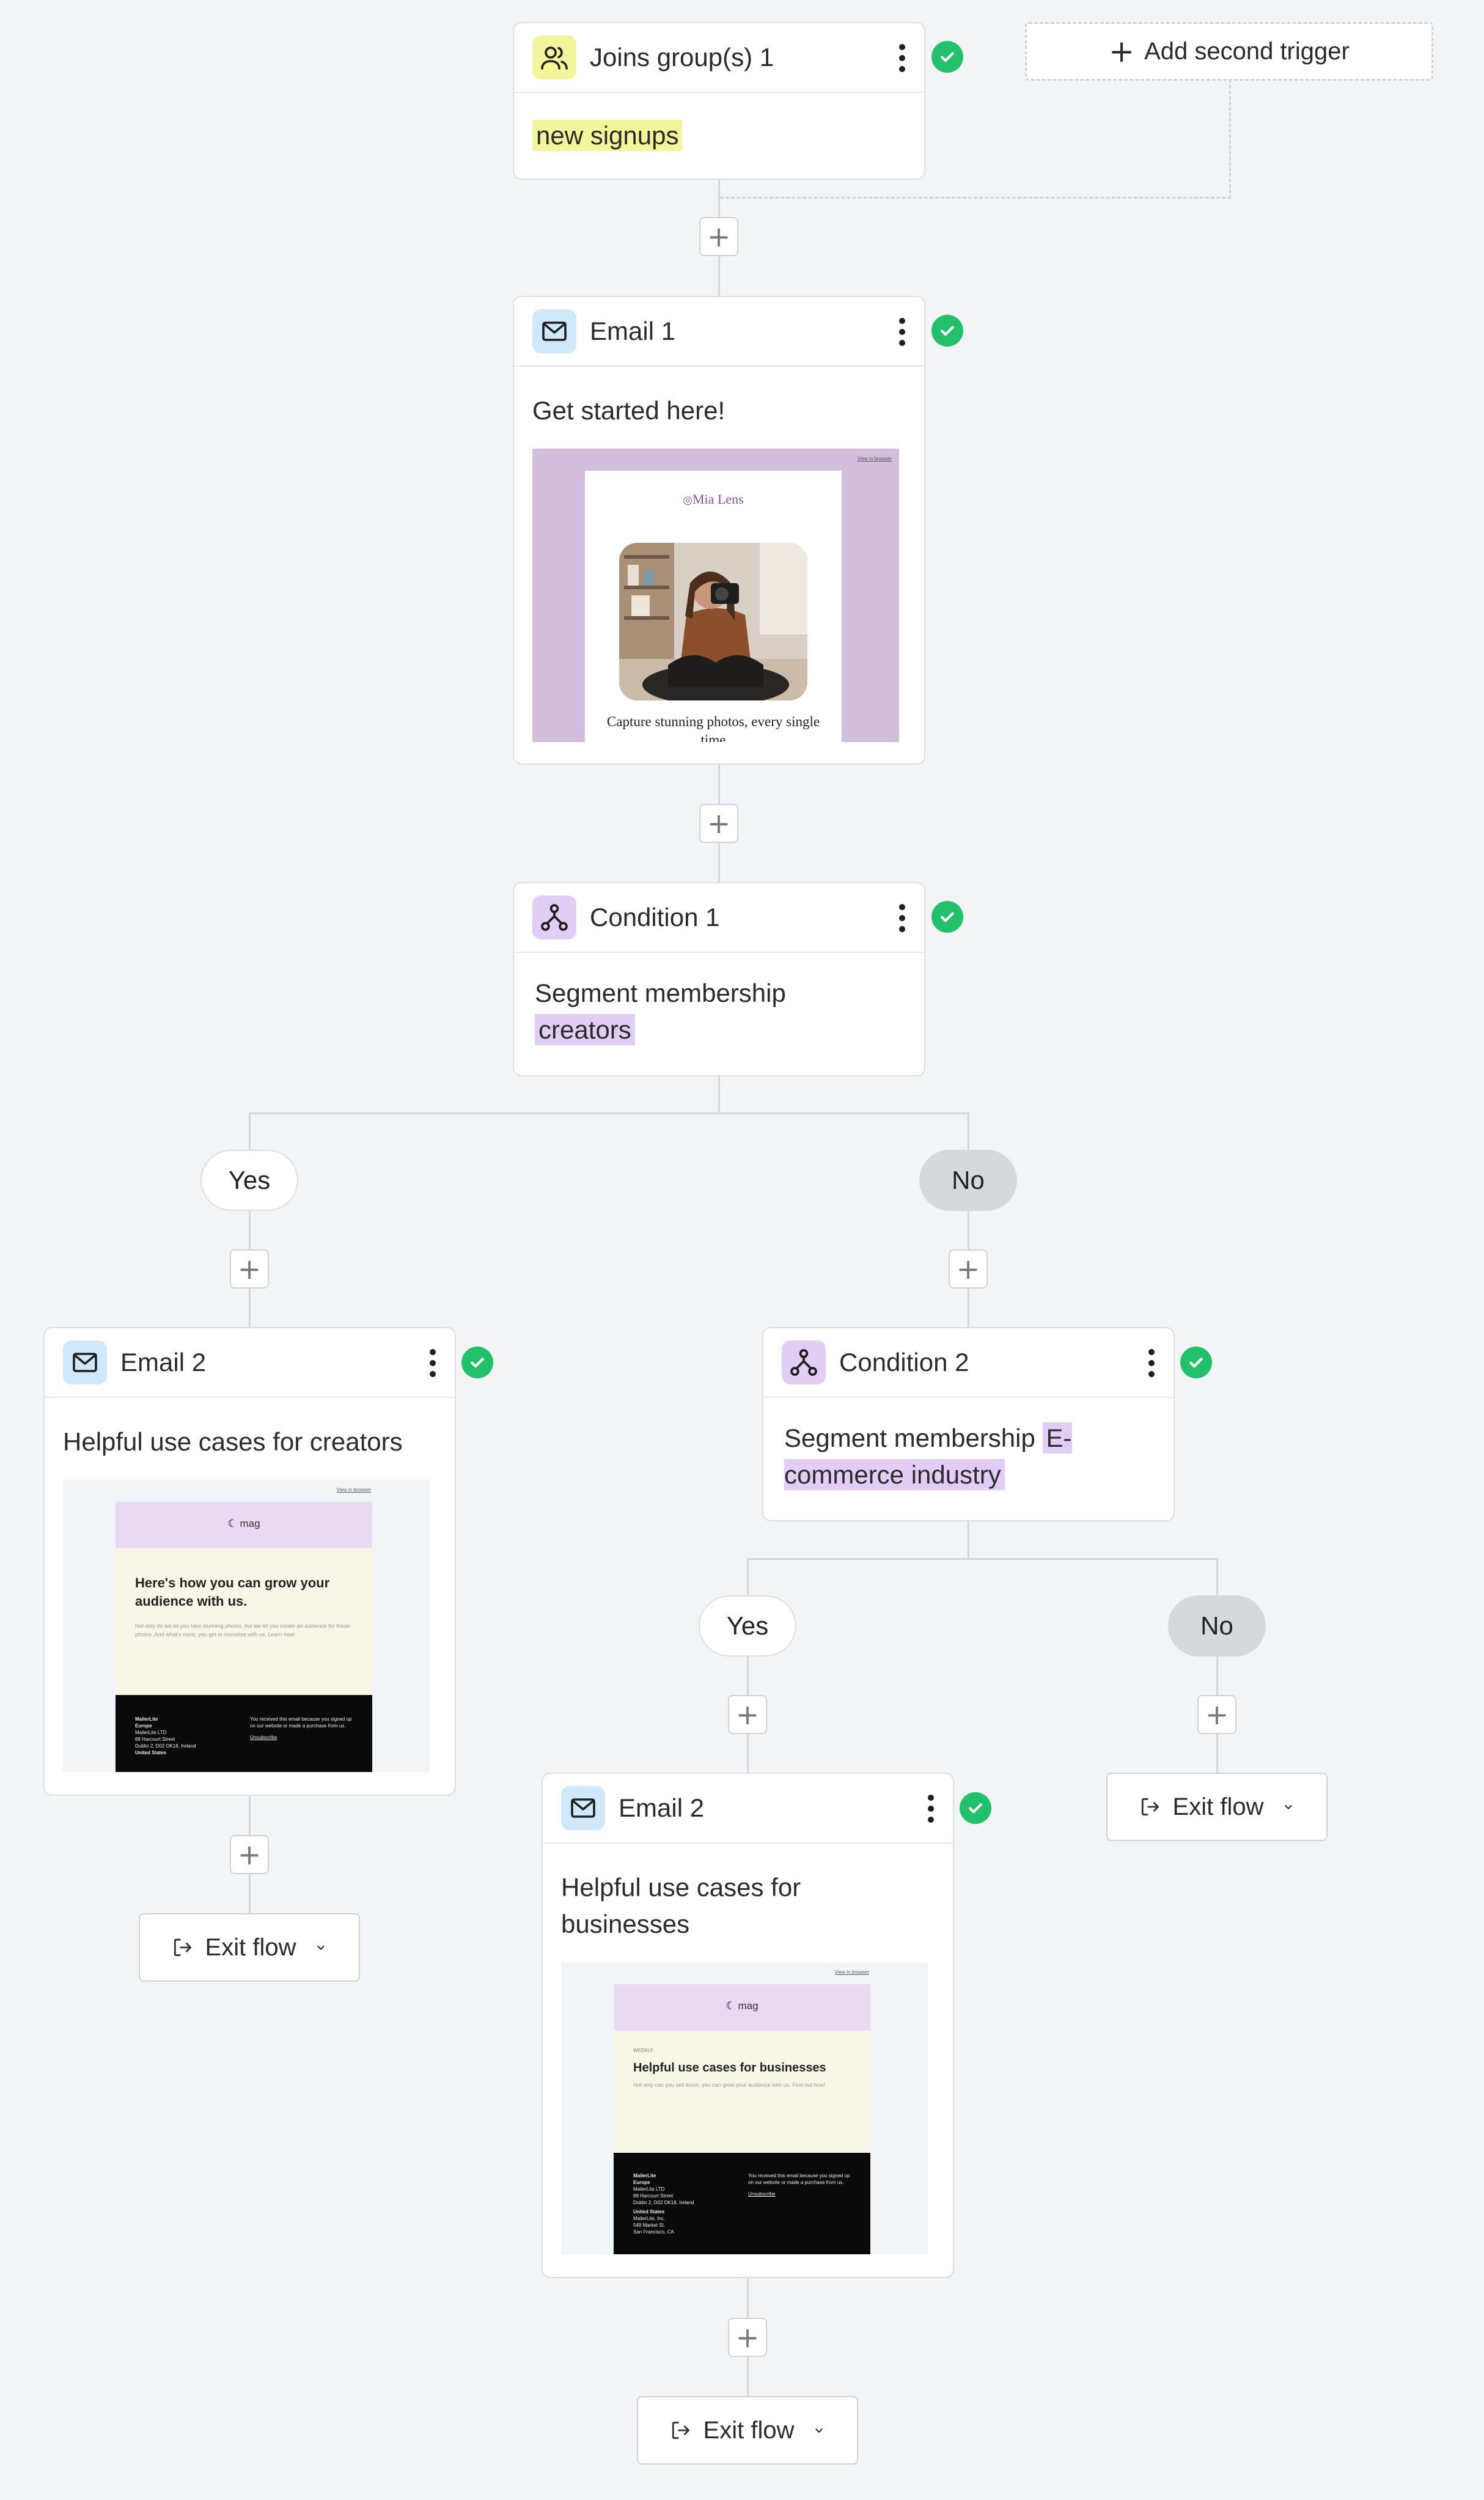 Image resolution: width=1484 pixels, height=2500 pixels. Describe the element at coordinates (660, 993) in the screenshot. I see `condition-label: Segment membership` at that location.